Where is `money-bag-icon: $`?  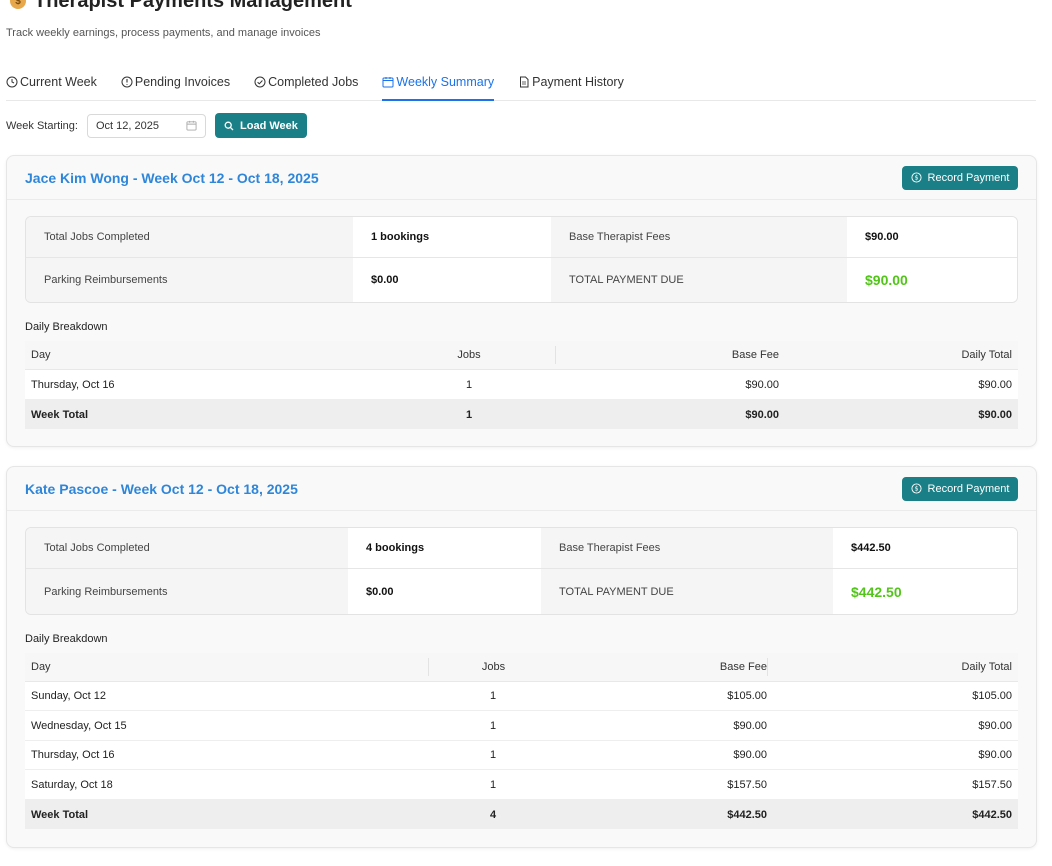 money-bag-icon: $ is located at coordinates (18, 4).